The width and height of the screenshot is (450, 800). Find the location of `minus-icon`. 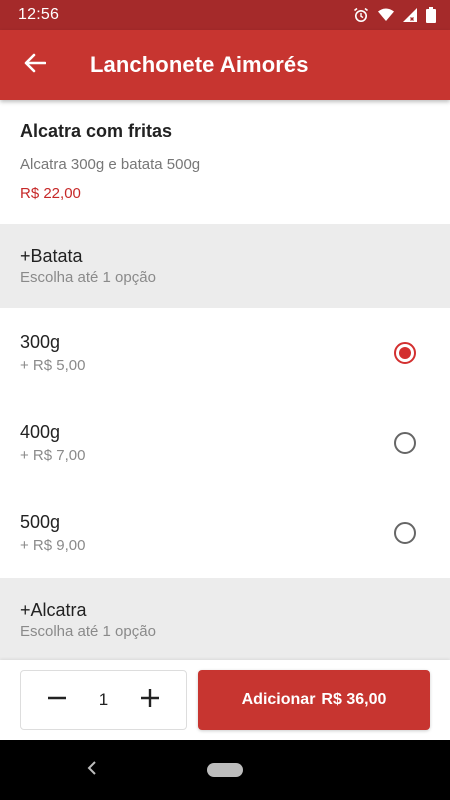

minus-icon is located at coordinates (57, 700).